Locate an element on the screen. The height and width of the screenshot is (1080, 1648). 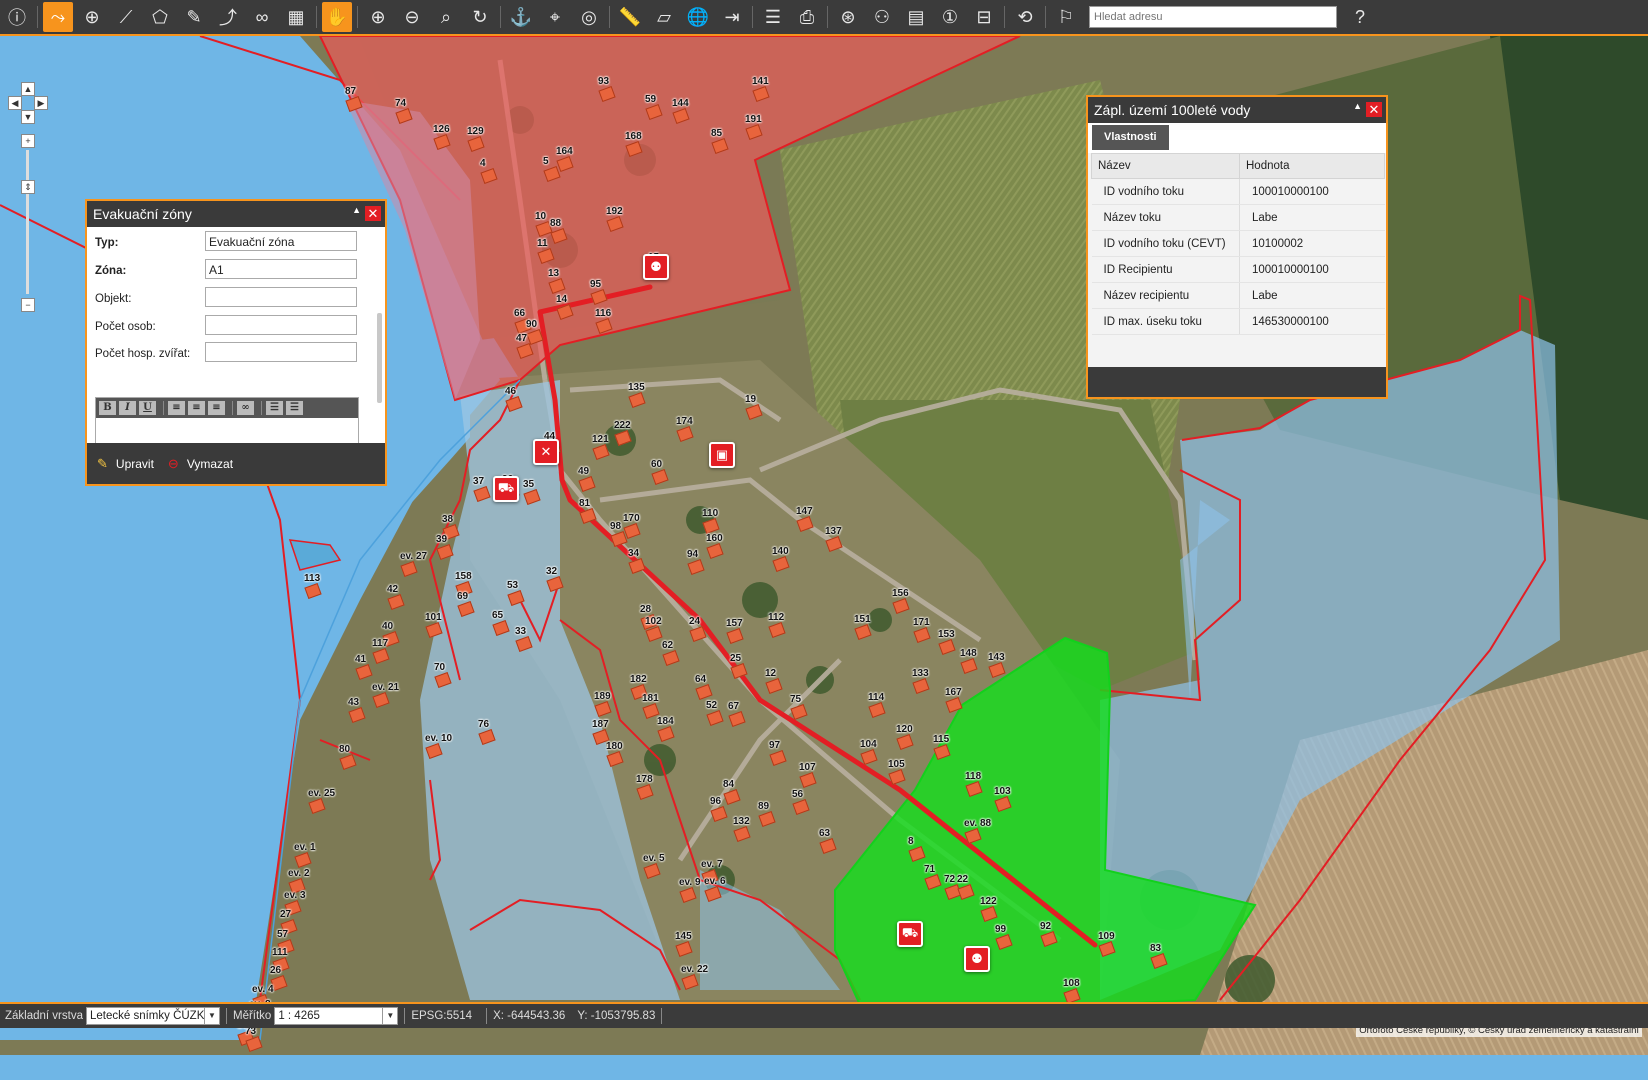
house-number-label: ev. 5 is located at coordinates (654, 858).